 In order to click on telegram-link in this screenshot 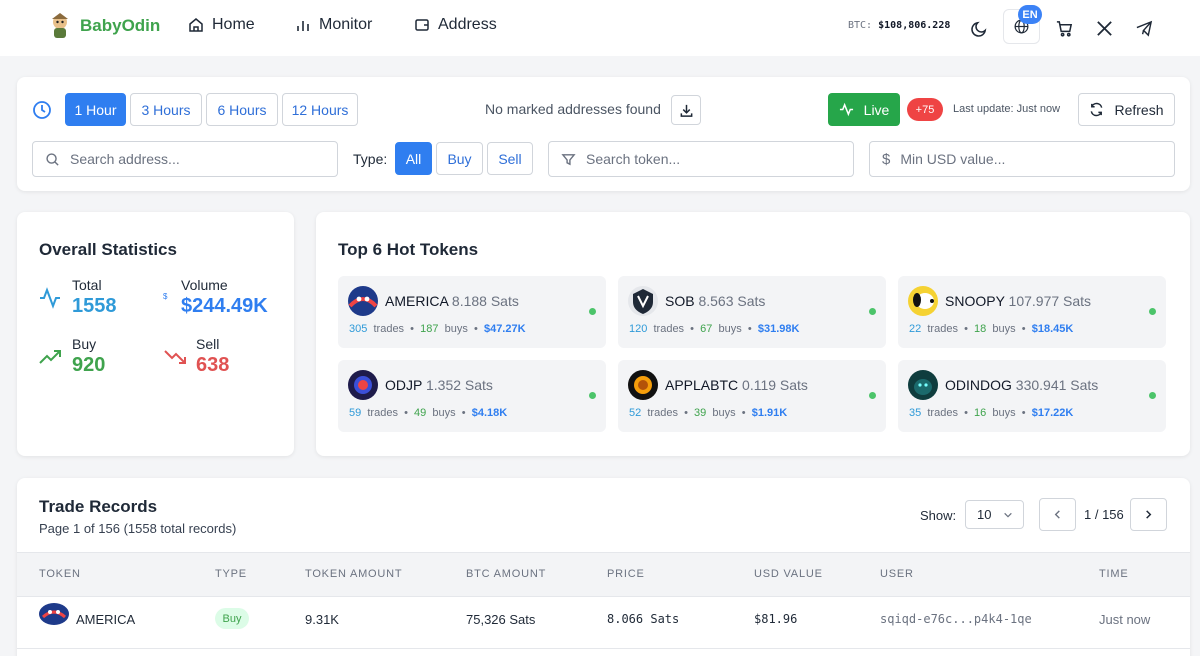, I will do `click(1144, 28)`.